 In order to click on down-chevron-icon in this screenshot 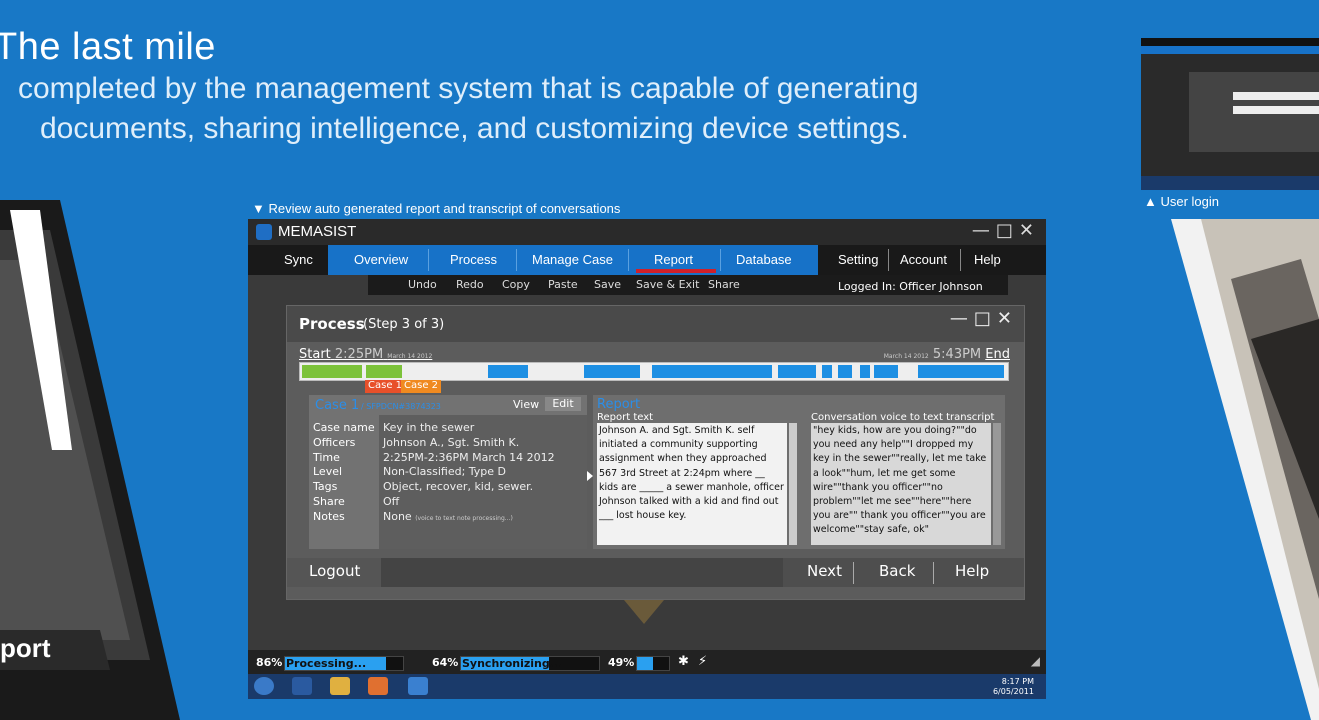, I will do `click(644, 612)`.